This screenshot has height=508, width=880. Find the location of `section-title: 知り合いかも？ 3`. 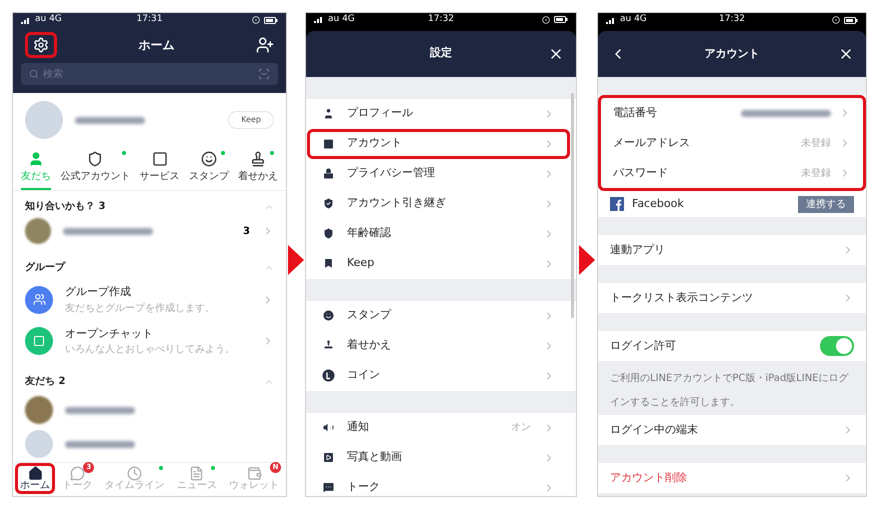

section-title: 知り合いかも？ 3 is located at coordinates (65, 207).